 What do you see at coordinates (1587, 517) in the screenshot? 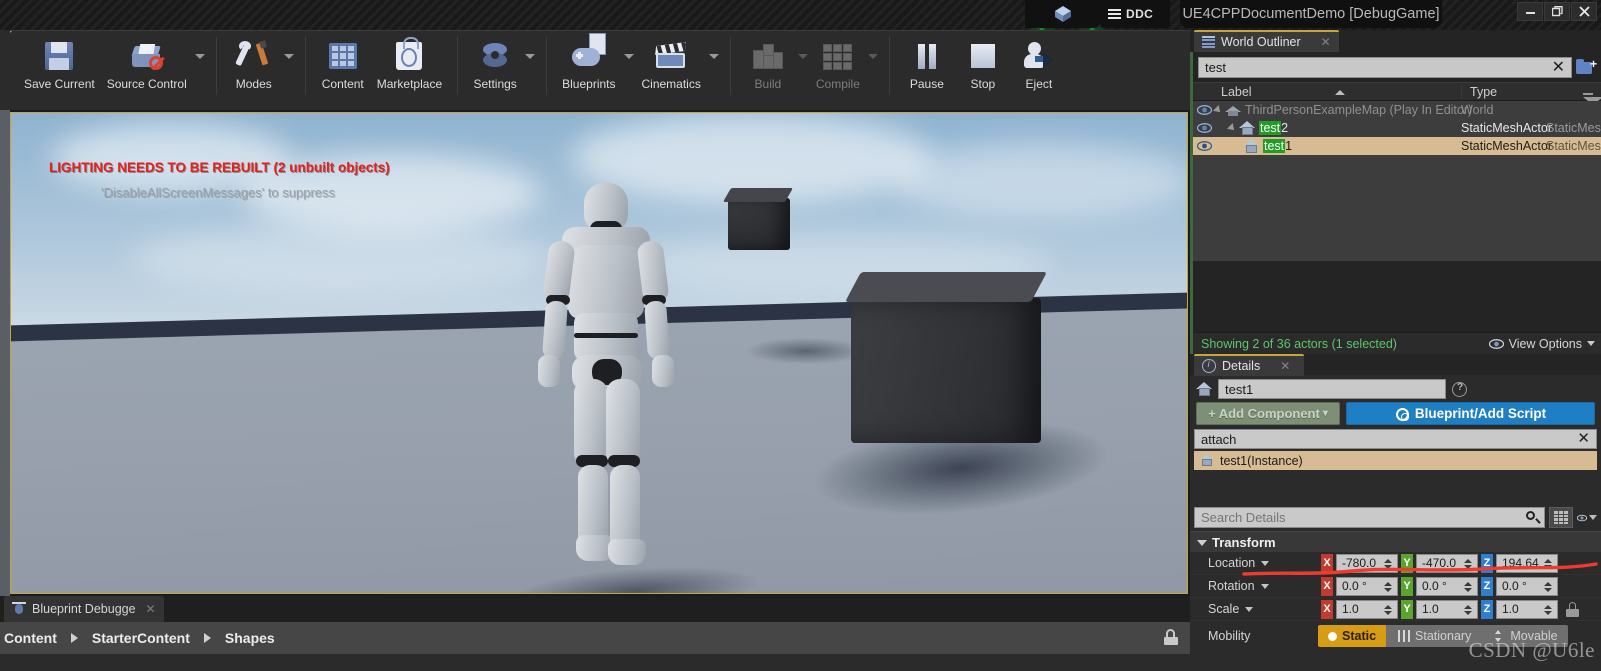
I see `details-view-options-button` at bounding box center [1587, 517].